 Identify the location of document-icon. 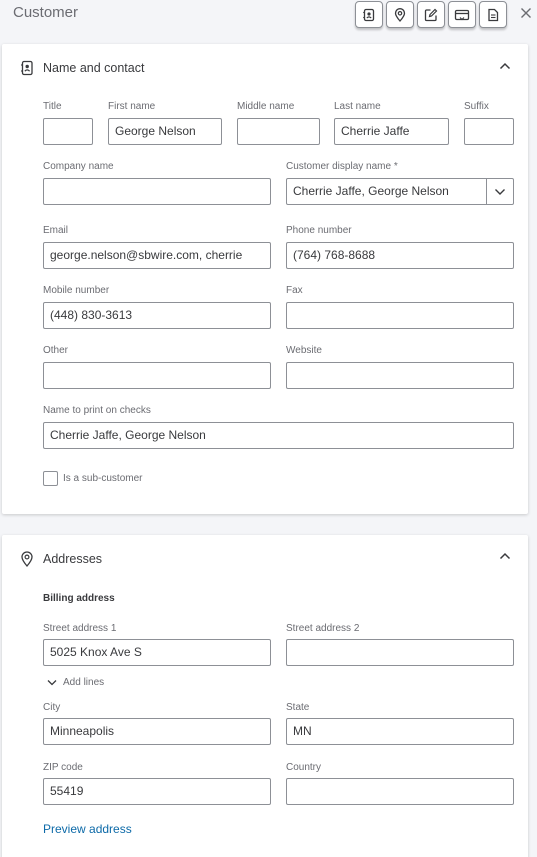
(493, 15).